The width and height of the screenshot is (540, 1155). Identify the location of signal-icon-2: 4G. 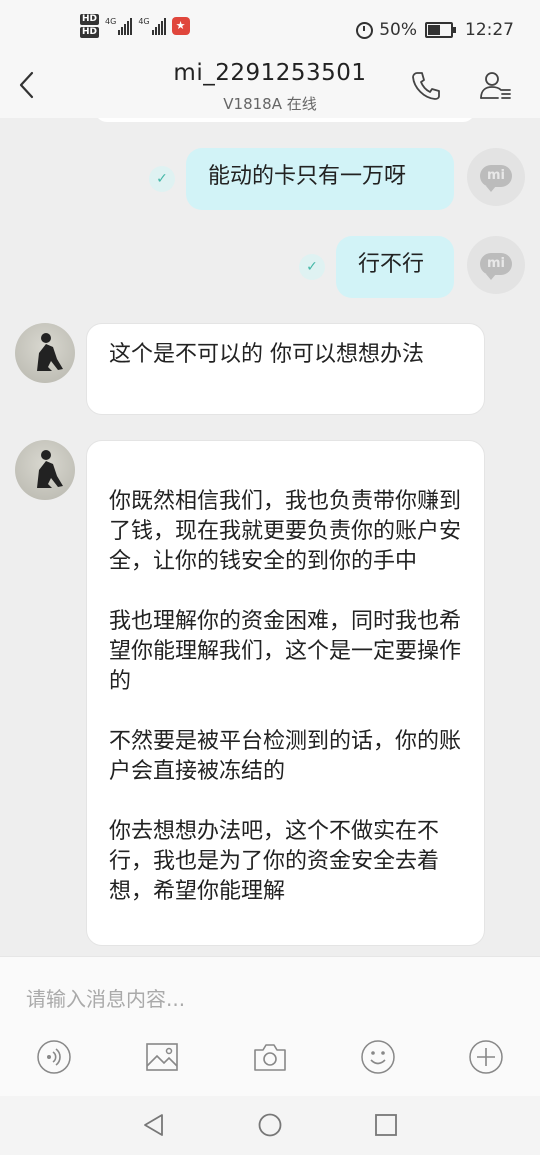
(152, 26).